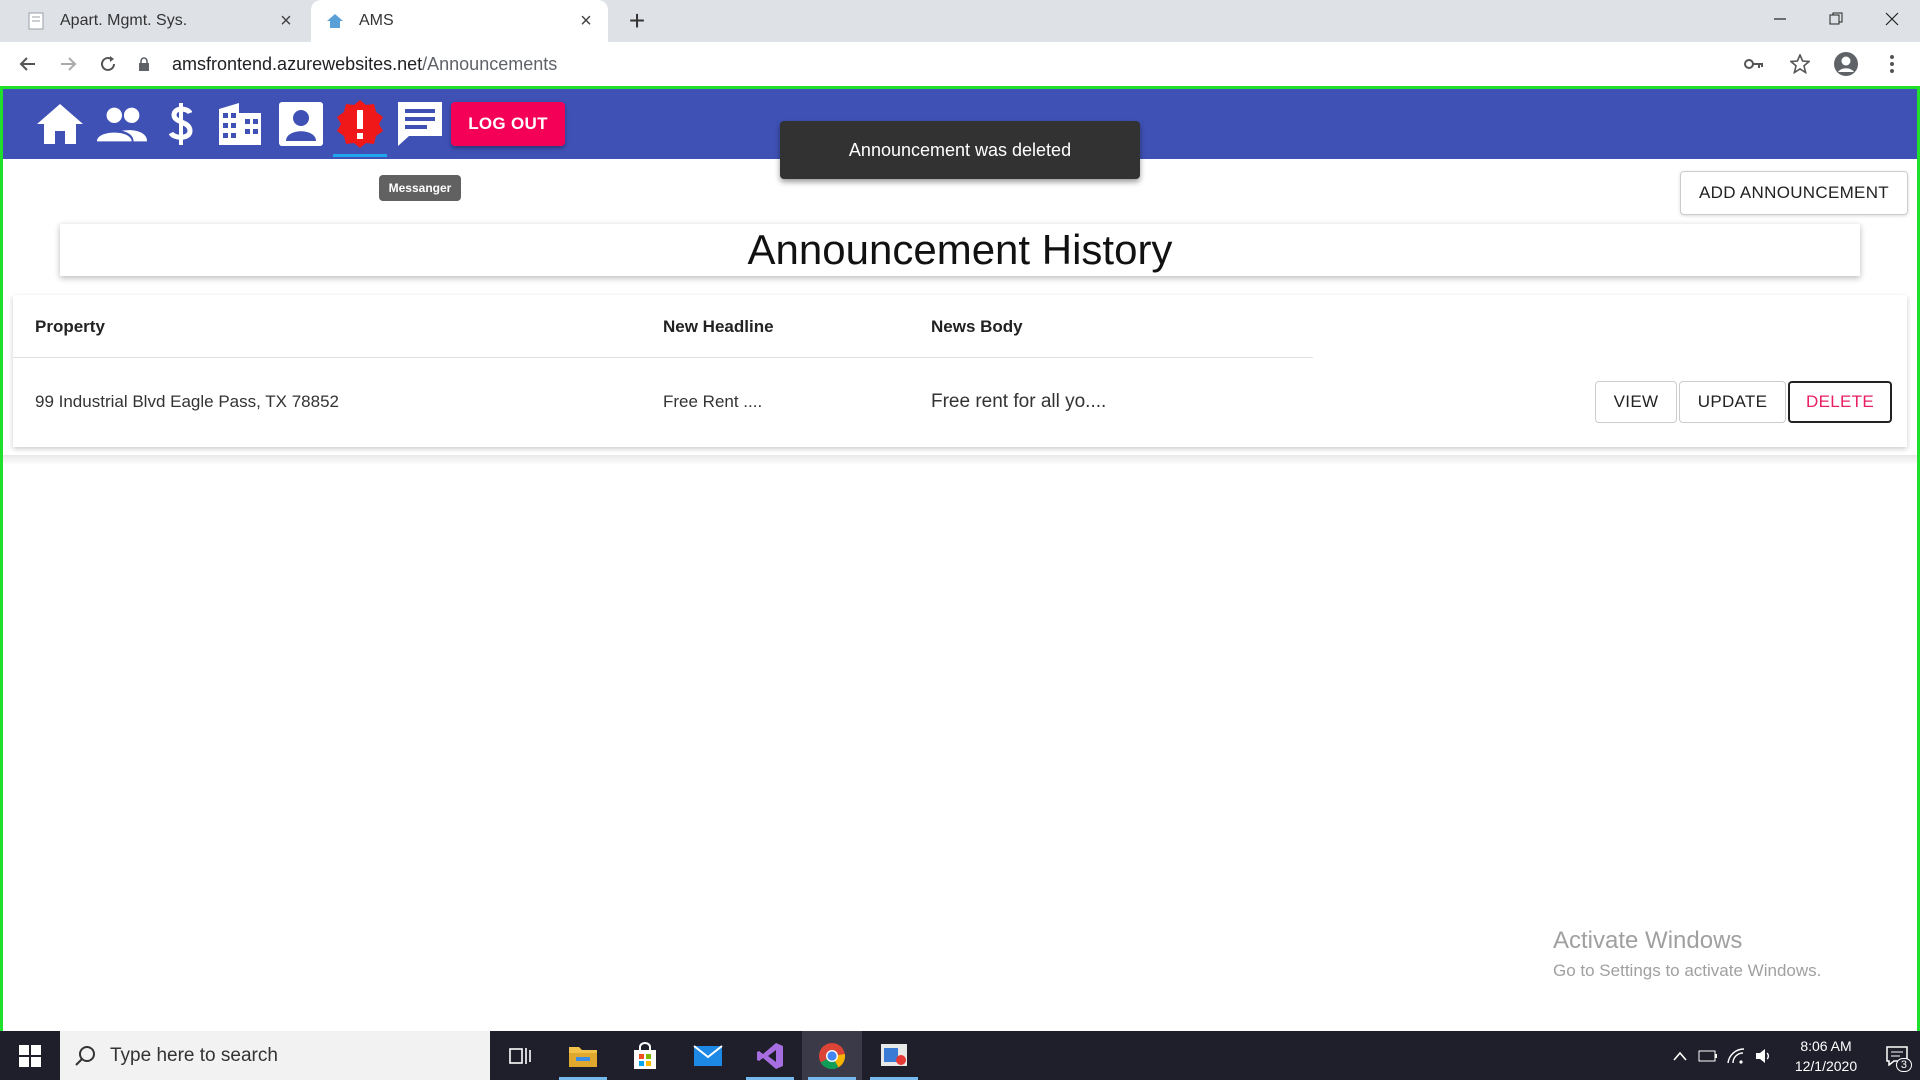  I want to click on add-announcement-button: ADD ANNOUNCEMENT, so click(1794, 193).